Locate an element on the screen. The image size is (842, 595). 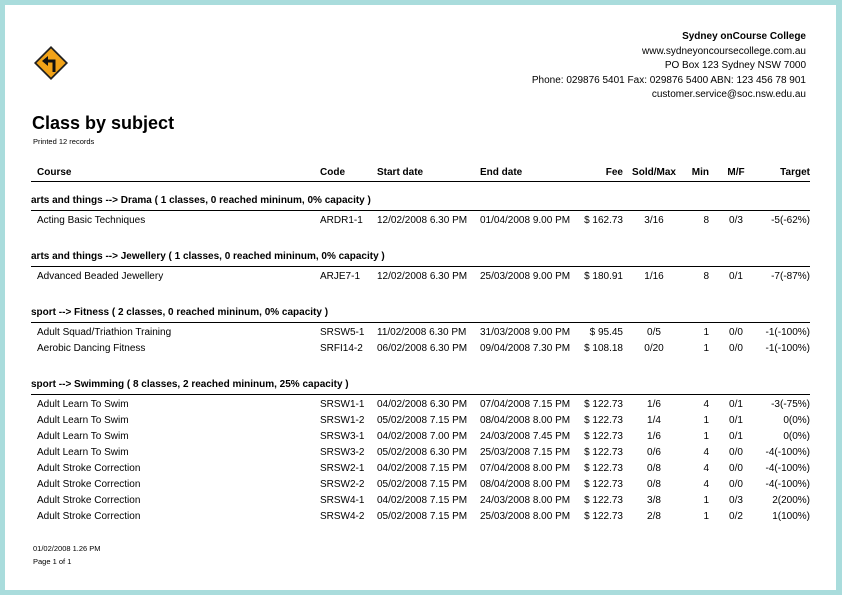
cell-fee: $ 108.18 is located at coordinates (603, 348).